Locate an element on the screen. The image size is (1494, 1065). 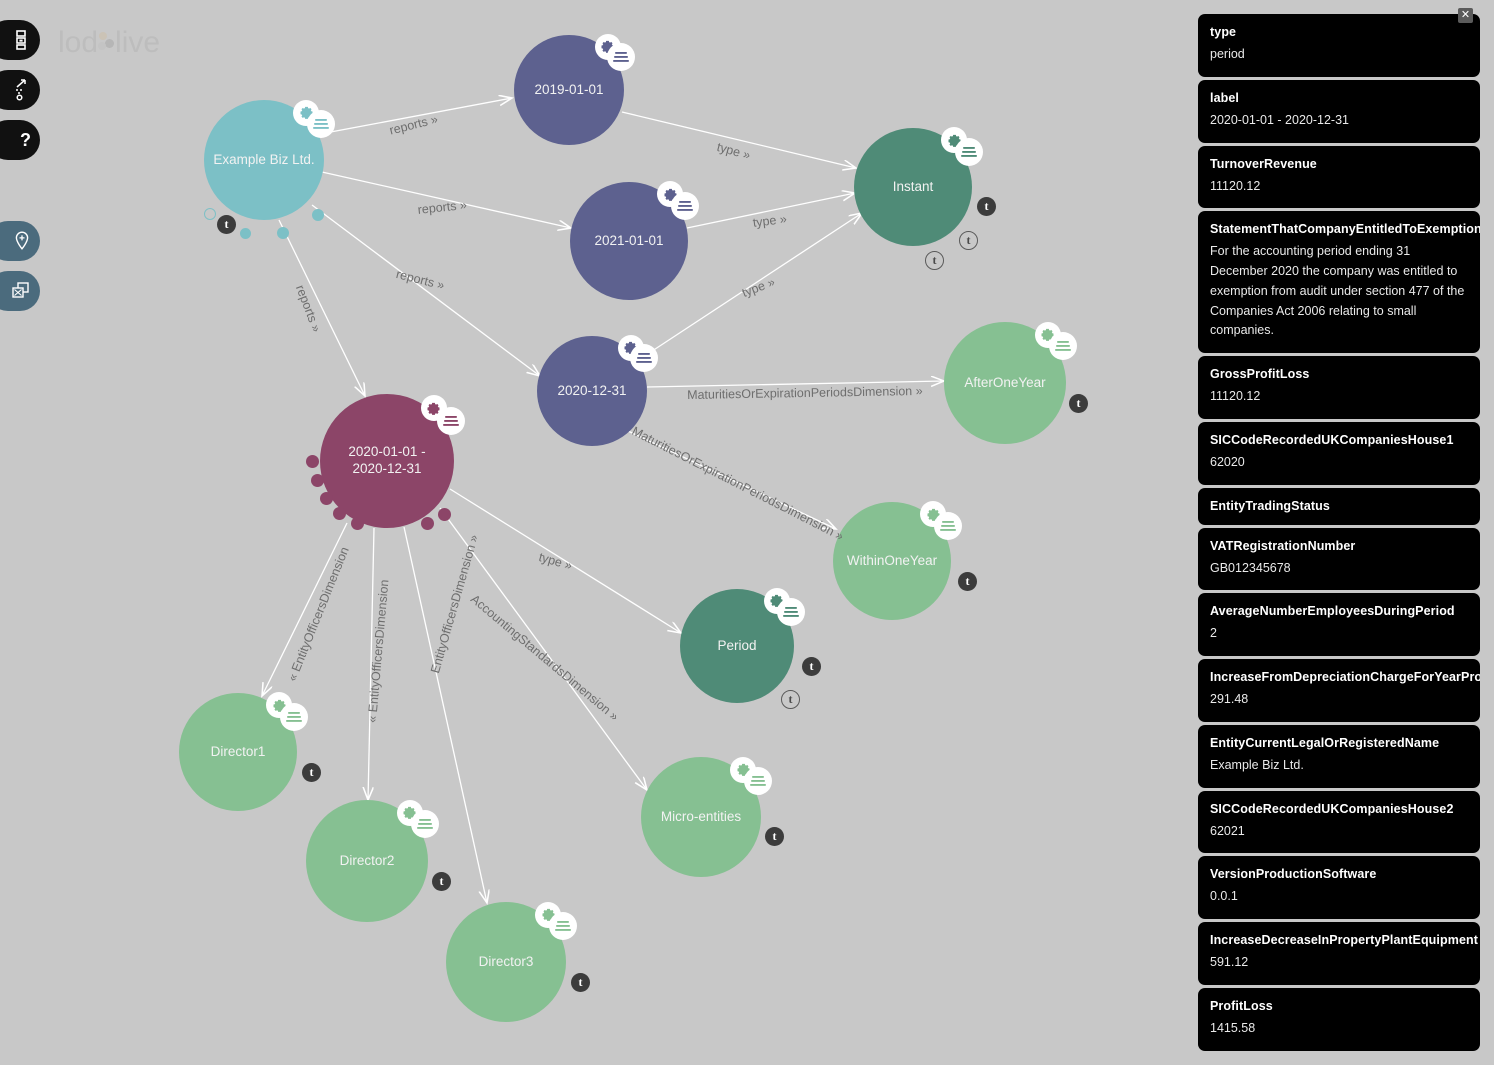
property-value: 1415.58 is located at coordinates (1233, 1027).